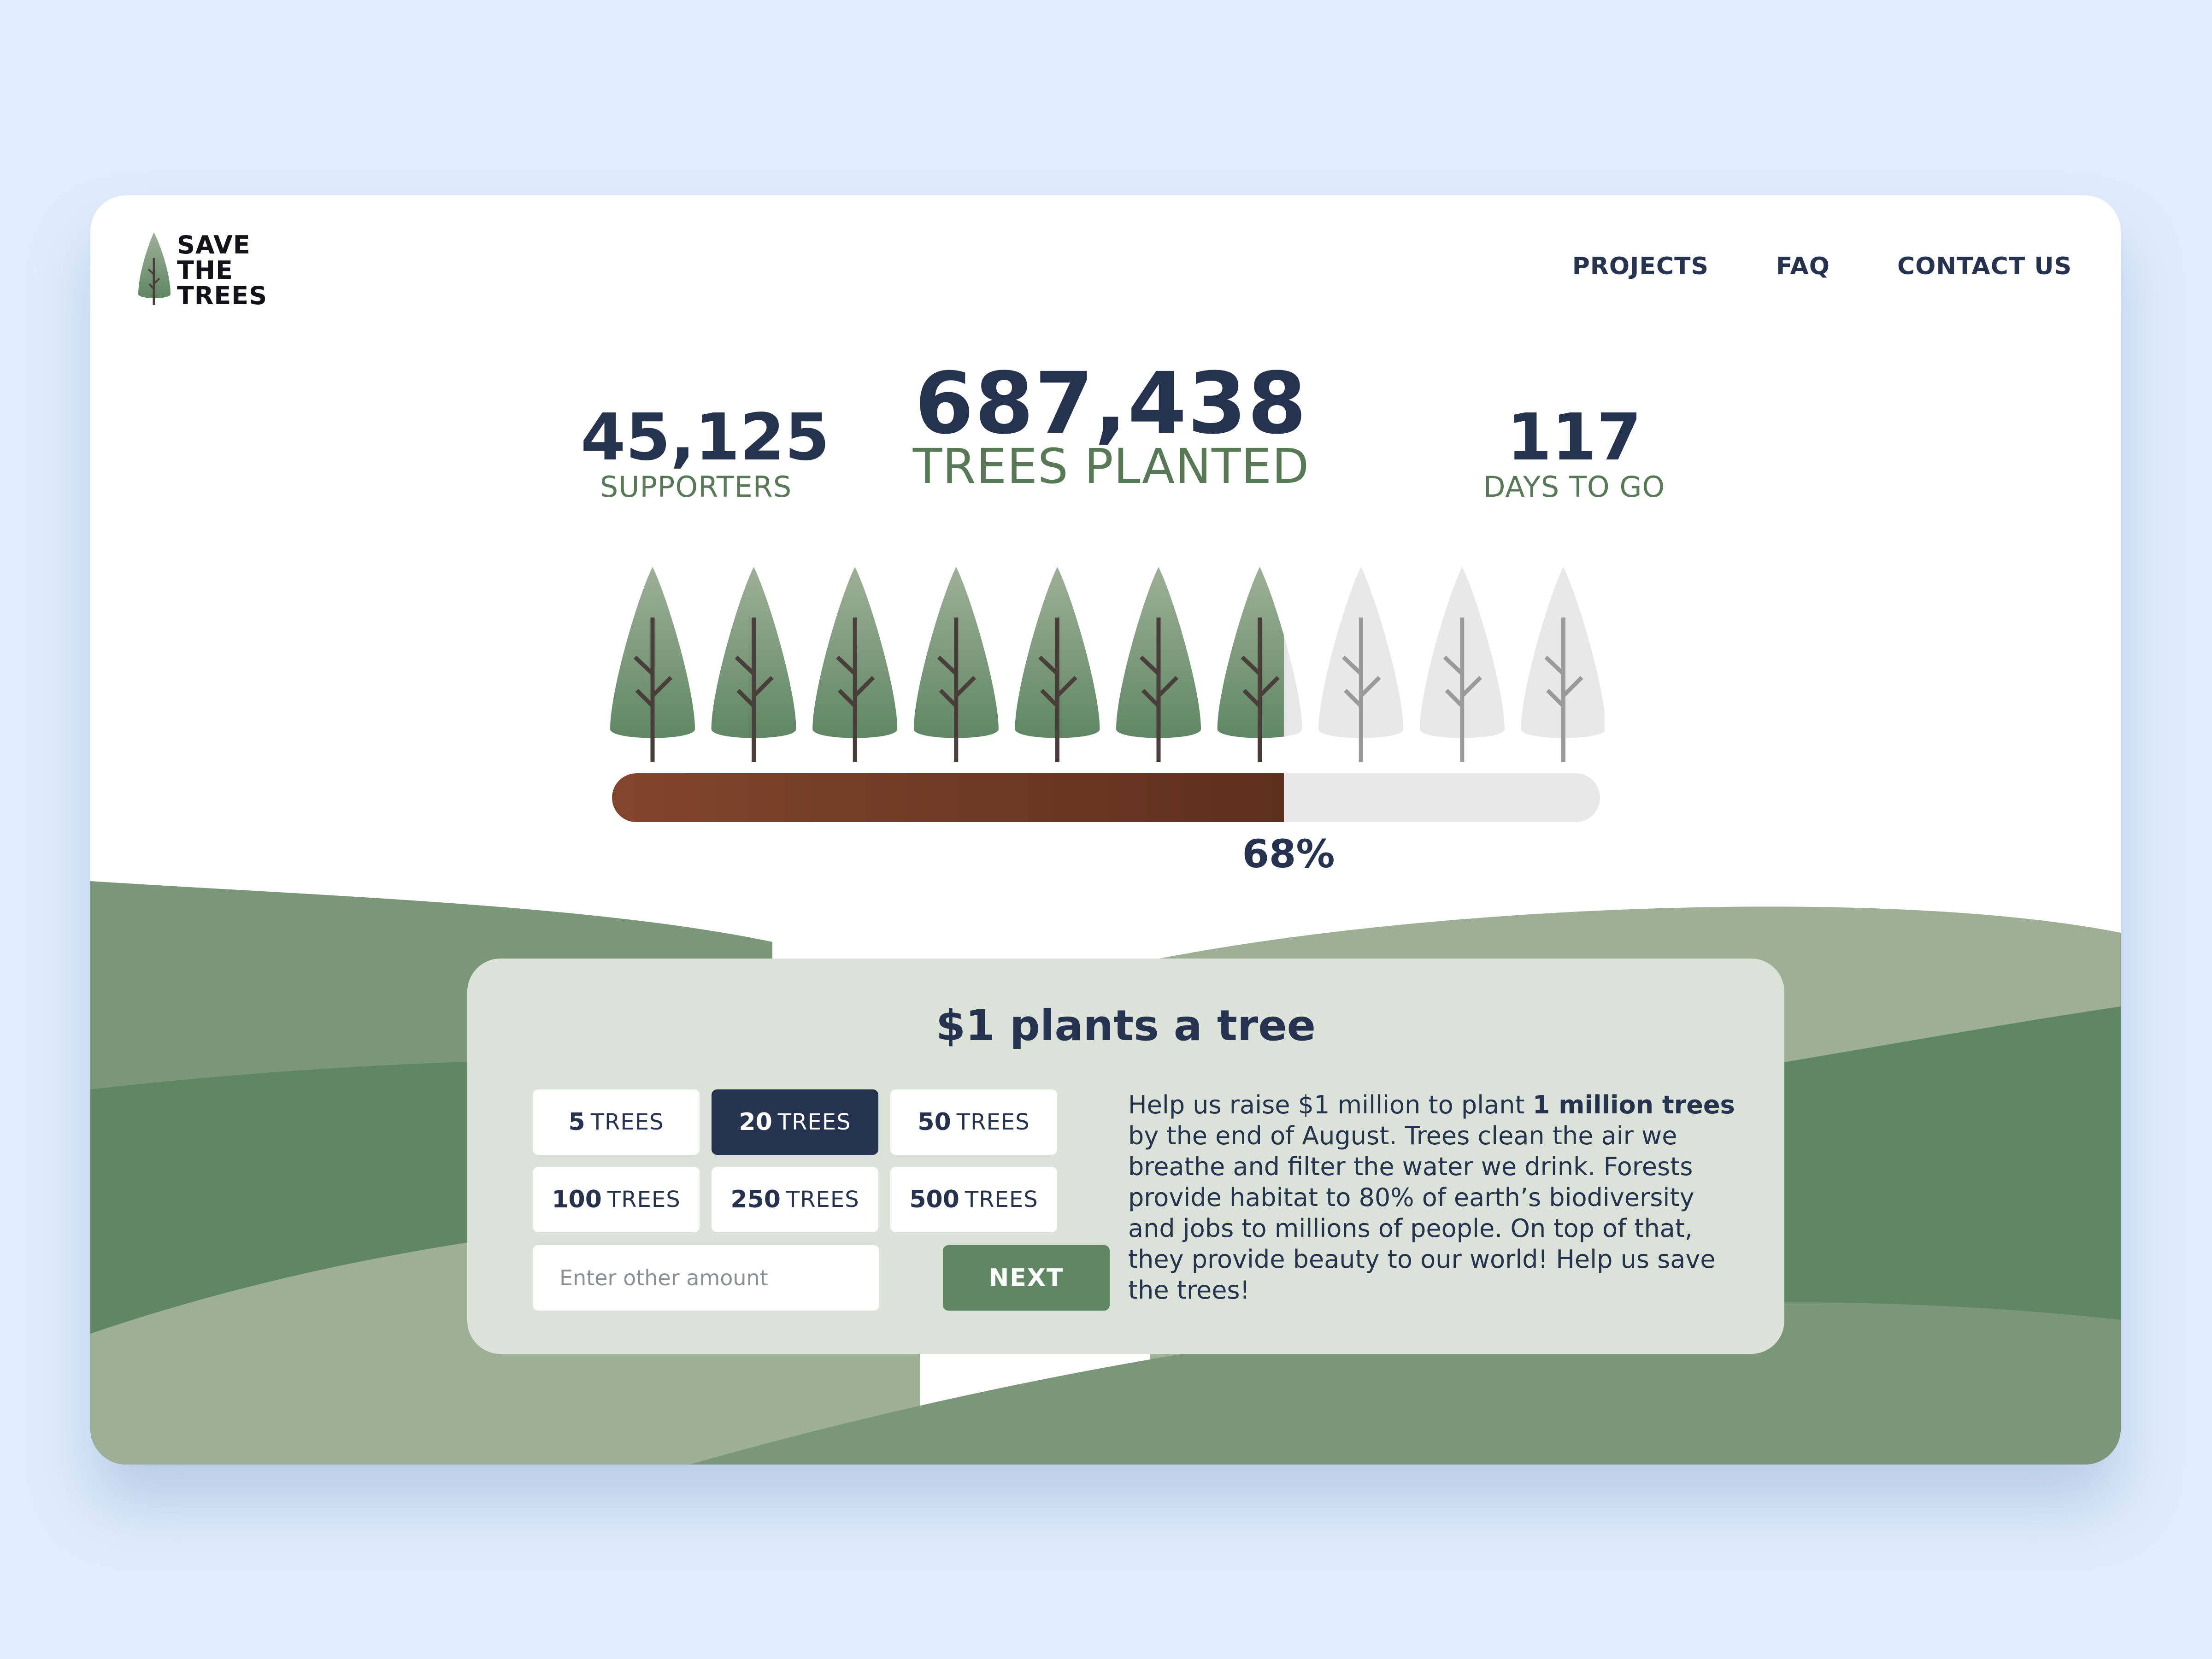  What do you see at coordinates (576, 1122) in the screenshot?
I see `option-count: 5` at bounding box center [576, 1122].